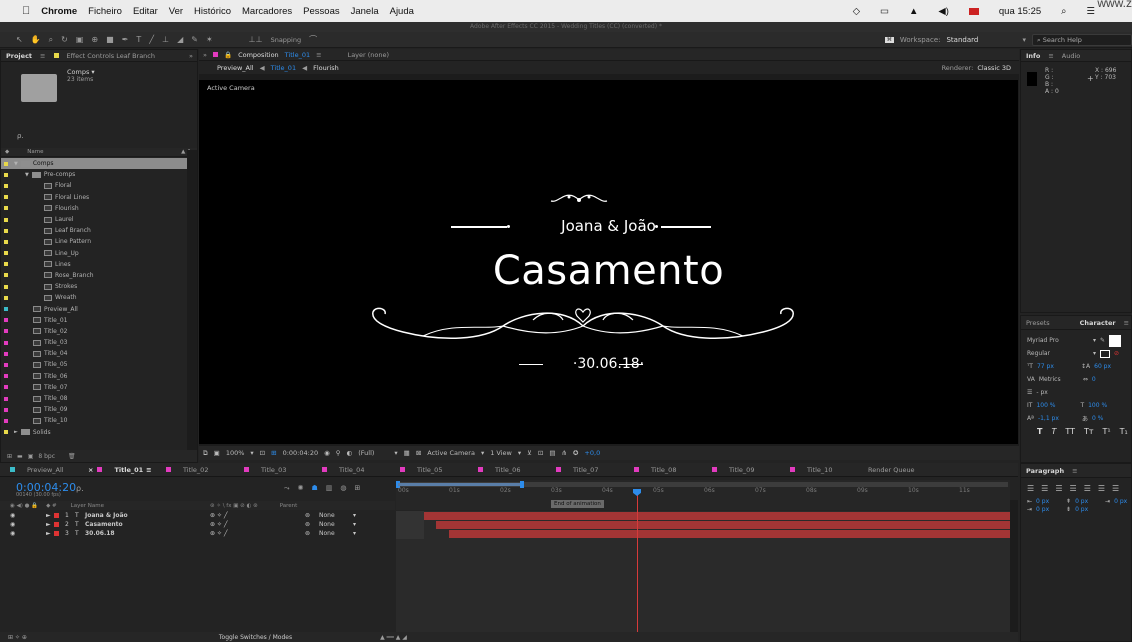 Image resolution: width=1132 pixels, height=642 pixels. What do you see at coordinates (889, 40) in the screenshot?
I see `workspace-icon: ⌘` at bounding box center [889, 40].